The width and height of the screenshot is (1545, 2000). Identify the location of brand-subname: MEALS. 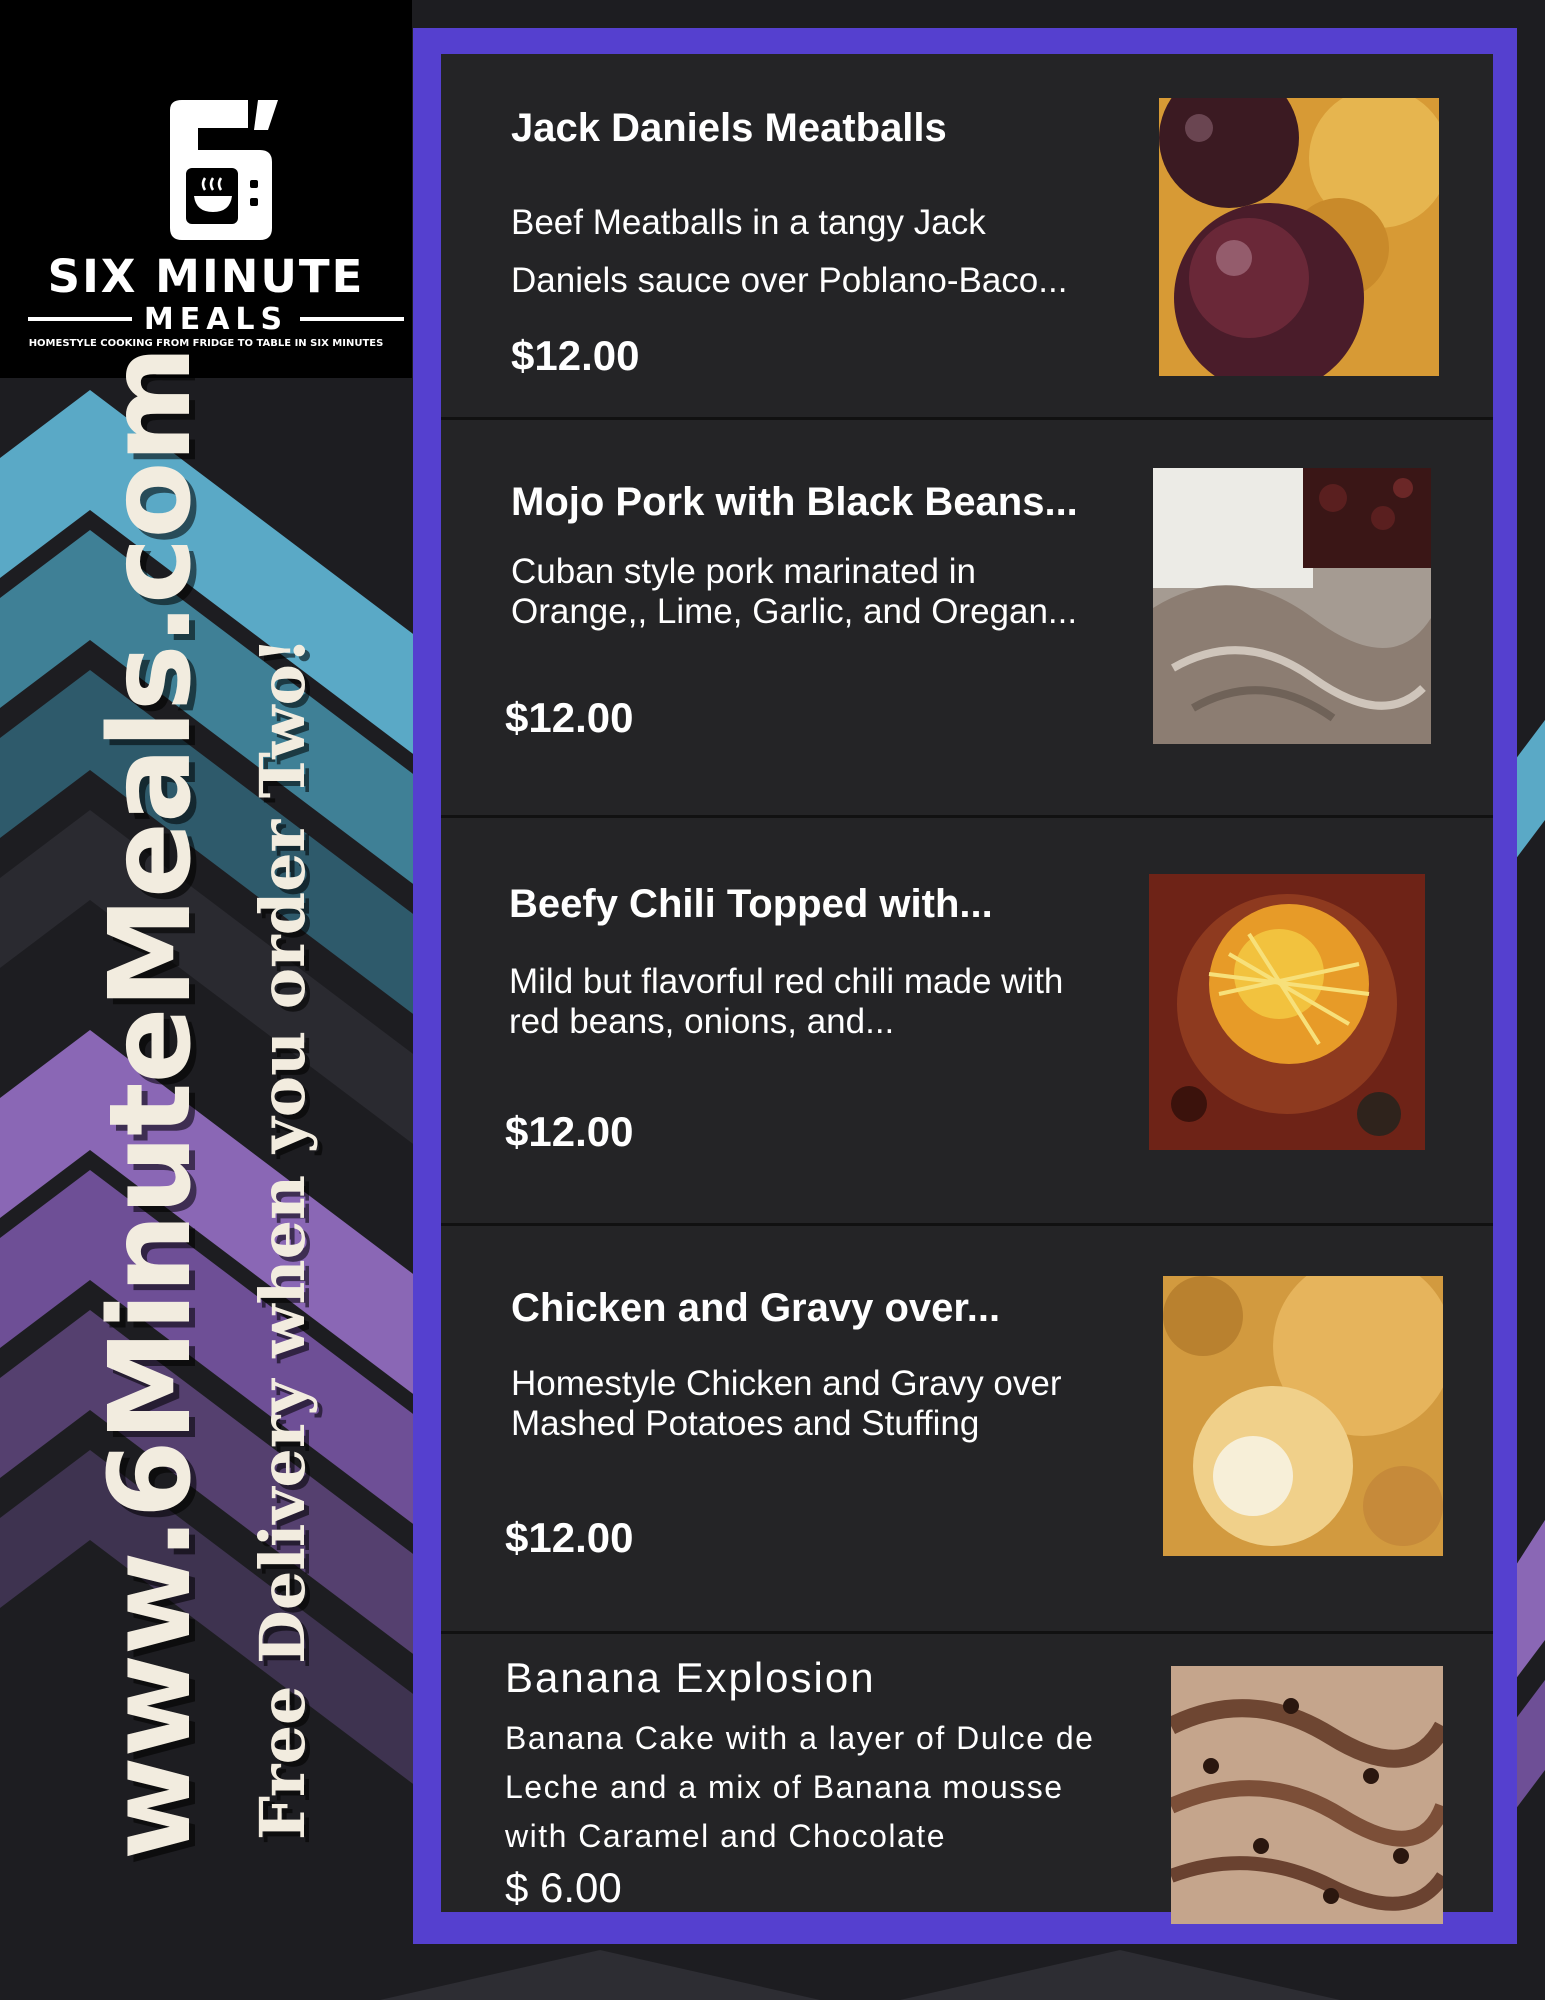
(216, 319).